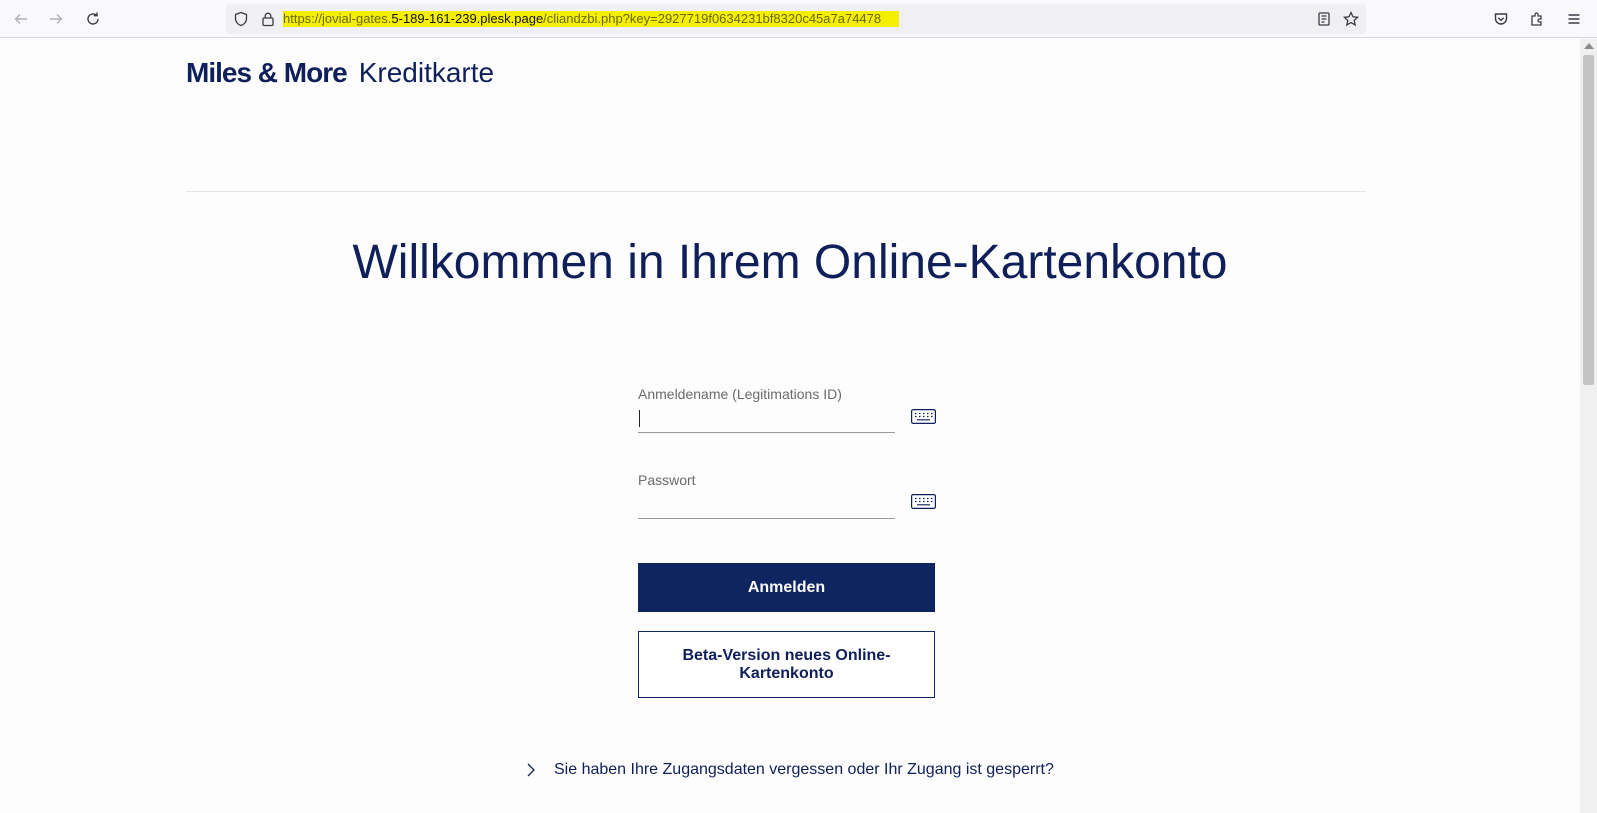 This screenshot has width=1597, height=813. Describe the element at coordinates (267, 72) in the screenshot. I see `brand-name: Miles & More` at that location.